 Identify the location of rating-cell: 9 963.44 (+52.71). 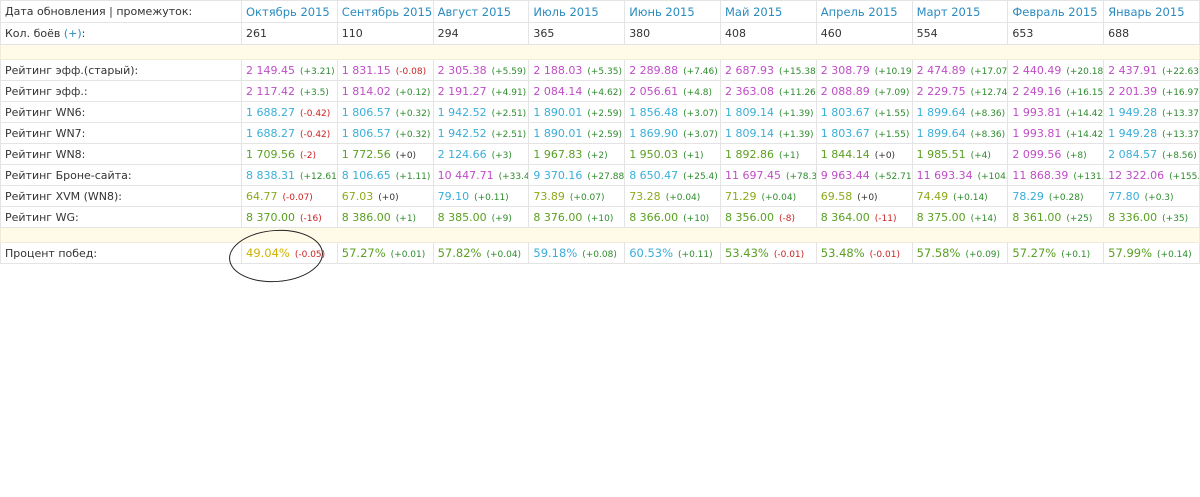
(864, 175).